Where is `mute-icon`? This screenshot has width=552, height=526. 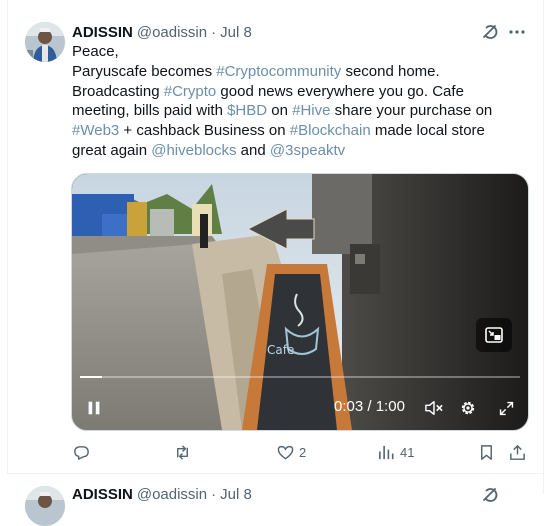
mute-icon is located at coordinates (434, 408).